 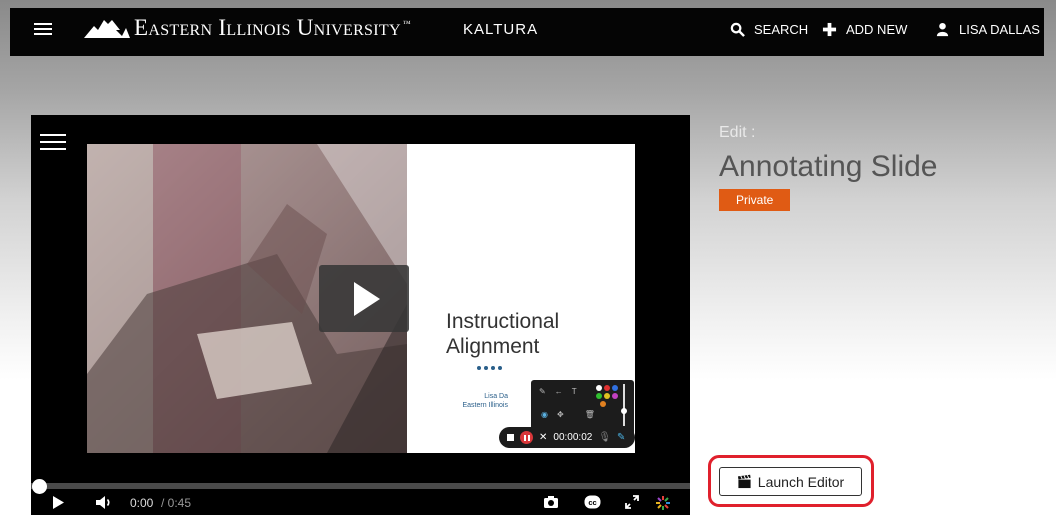 What do you see at coordinates (176, 503) in the screenshot?
I see `duration: / 0:45` at bounding box center [176, 503].